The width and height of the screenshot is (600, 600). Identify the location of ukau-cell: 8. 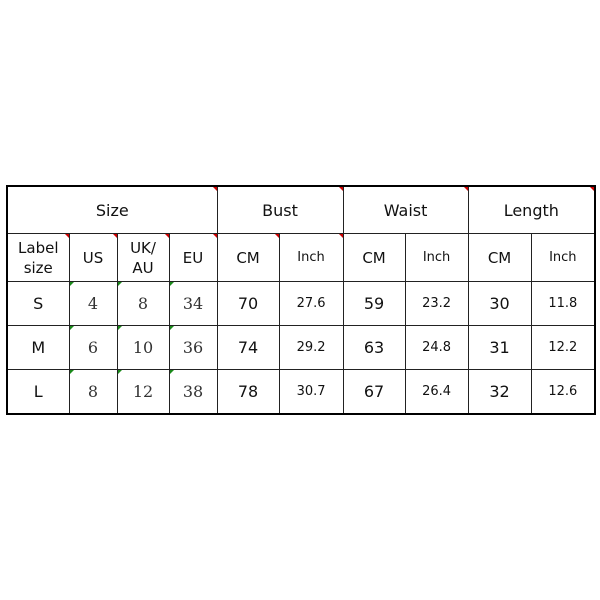
(143, 303).